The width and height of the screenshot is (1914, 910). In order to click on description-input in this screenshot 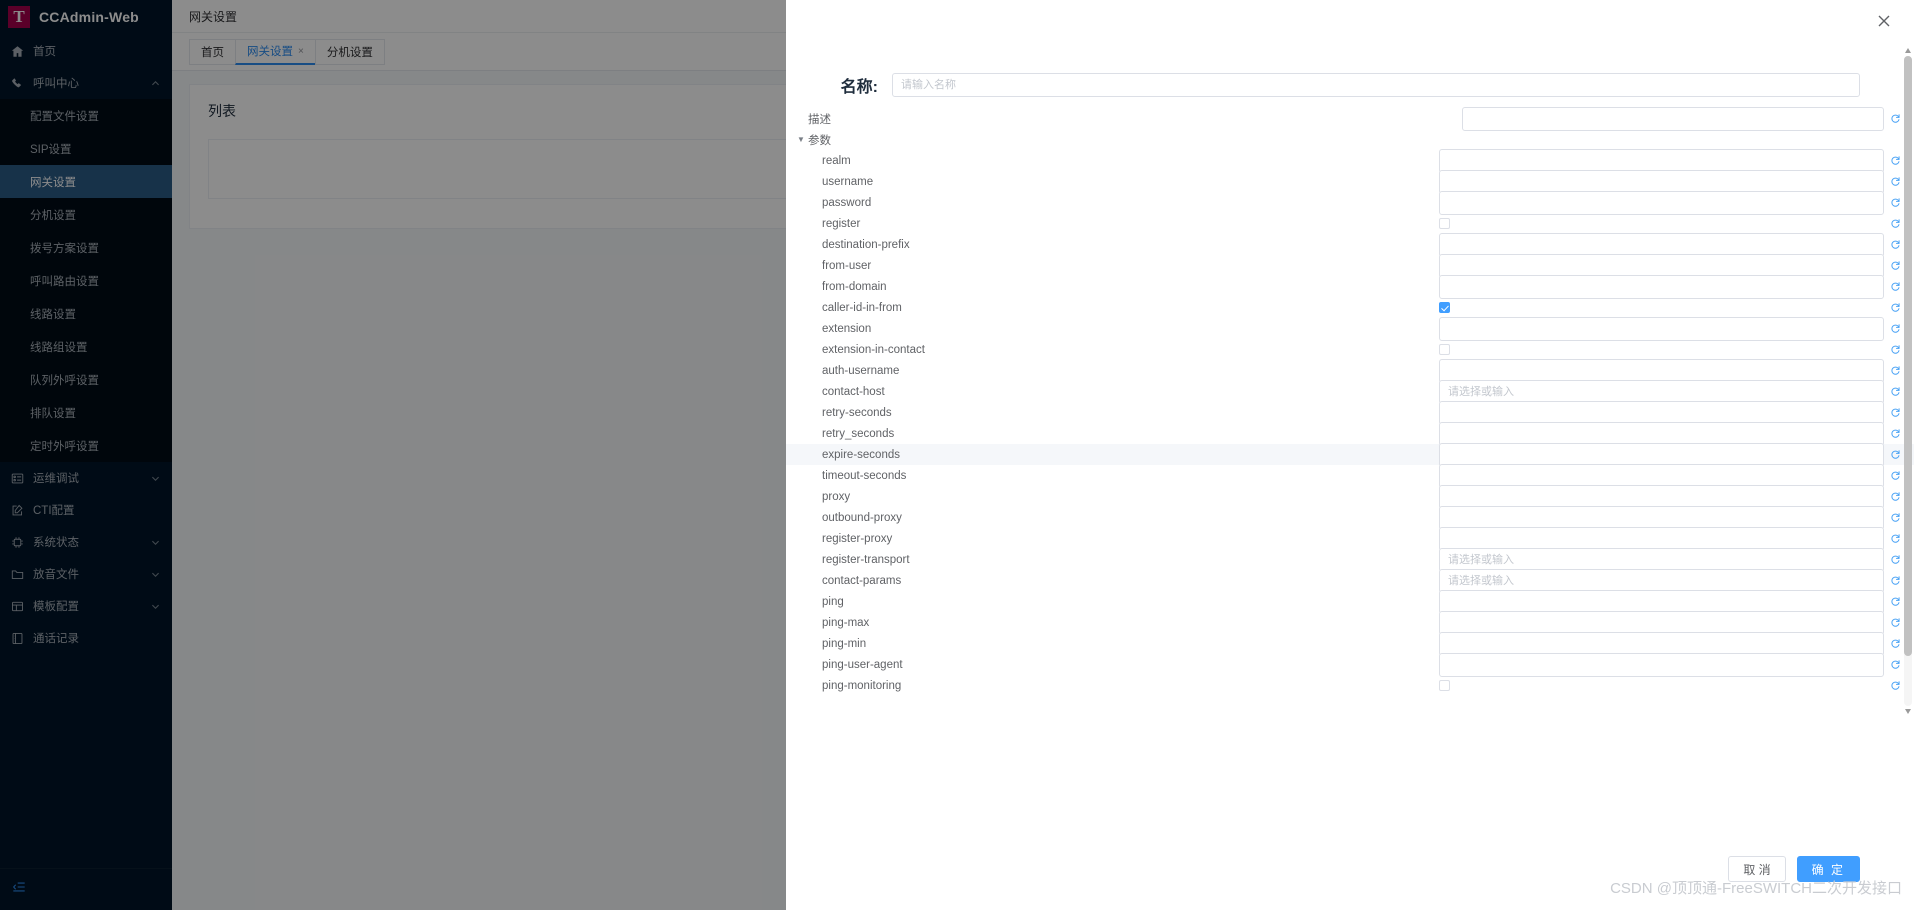, I will do `click(1673, 118)`.